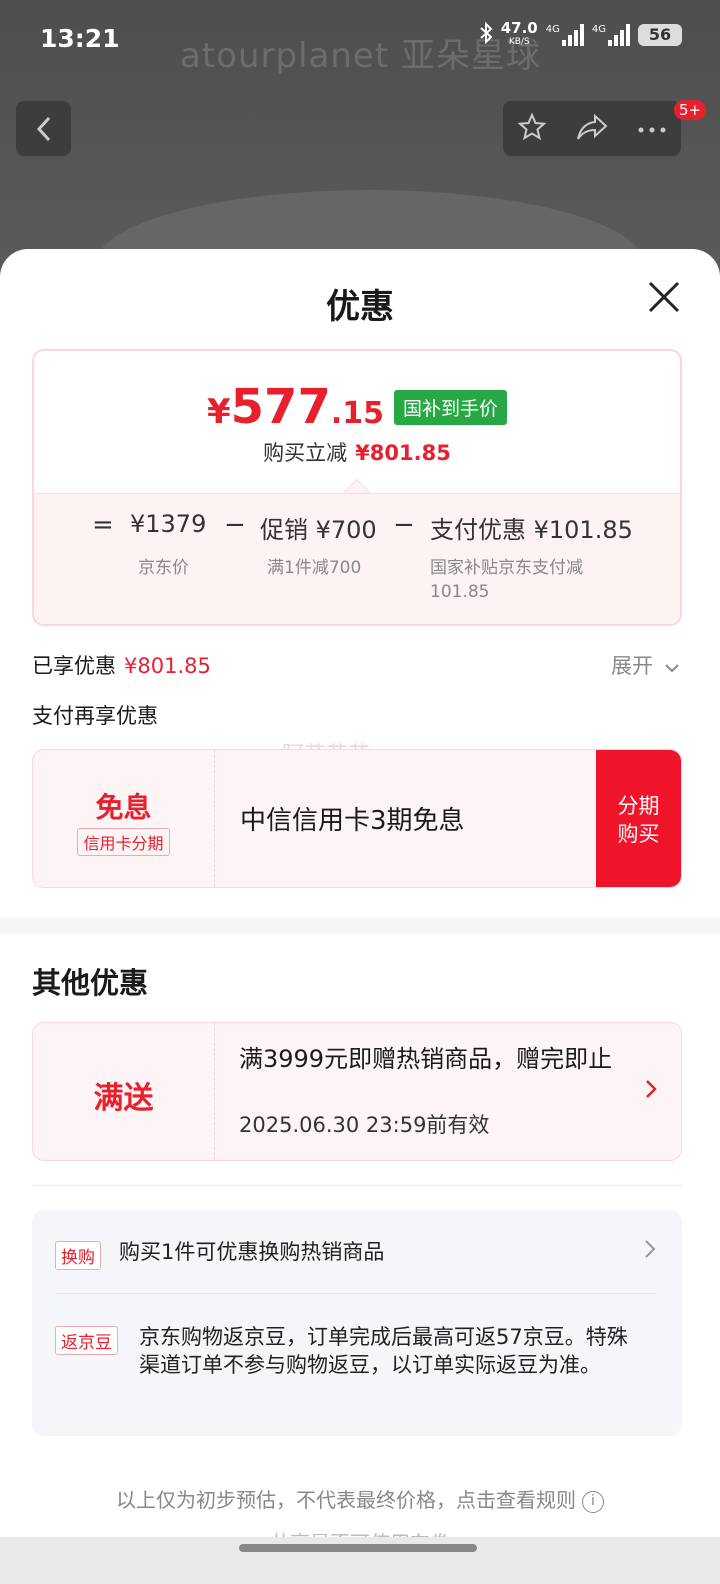 The height and width of the screenshot is (1584, 720). I want to click on coupon-text: 中信信用卡3期免息, so click(352, 821).